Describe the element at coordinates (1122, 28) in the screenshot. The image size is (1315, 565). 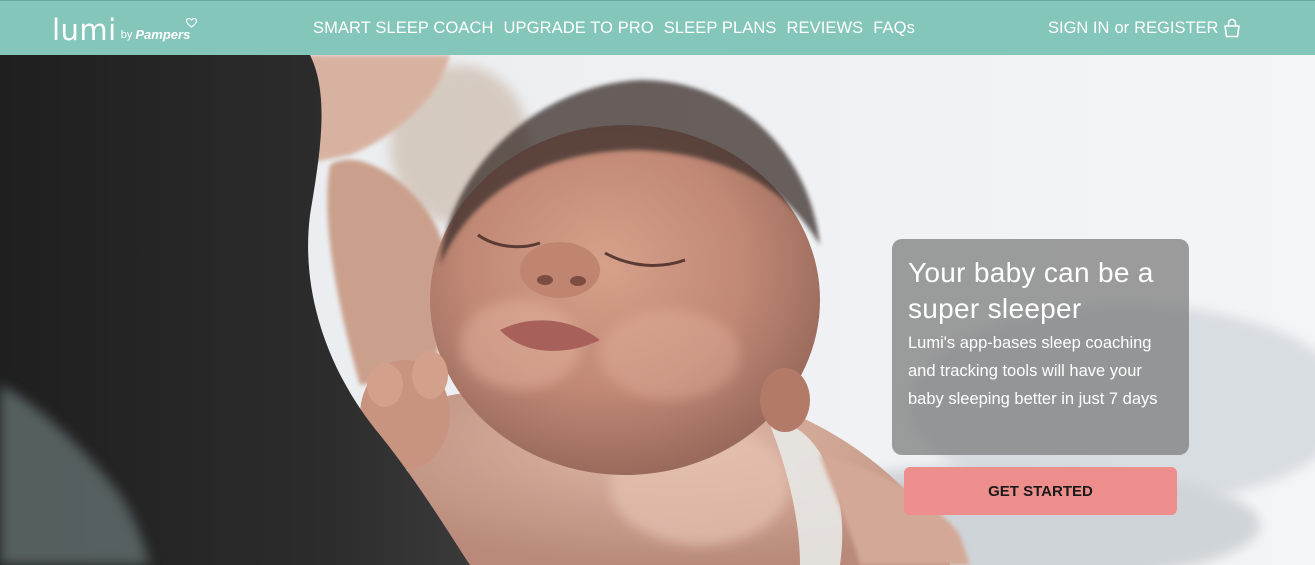
I see `or-separator: or` at that location.